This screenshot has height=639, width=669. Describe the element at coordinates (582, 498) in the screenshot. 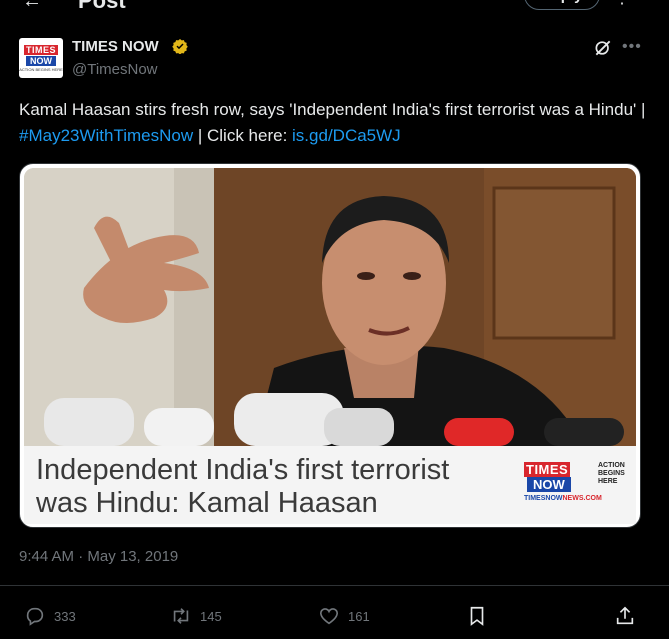

I see `logo-site-b: NEWS.COM` at that location.